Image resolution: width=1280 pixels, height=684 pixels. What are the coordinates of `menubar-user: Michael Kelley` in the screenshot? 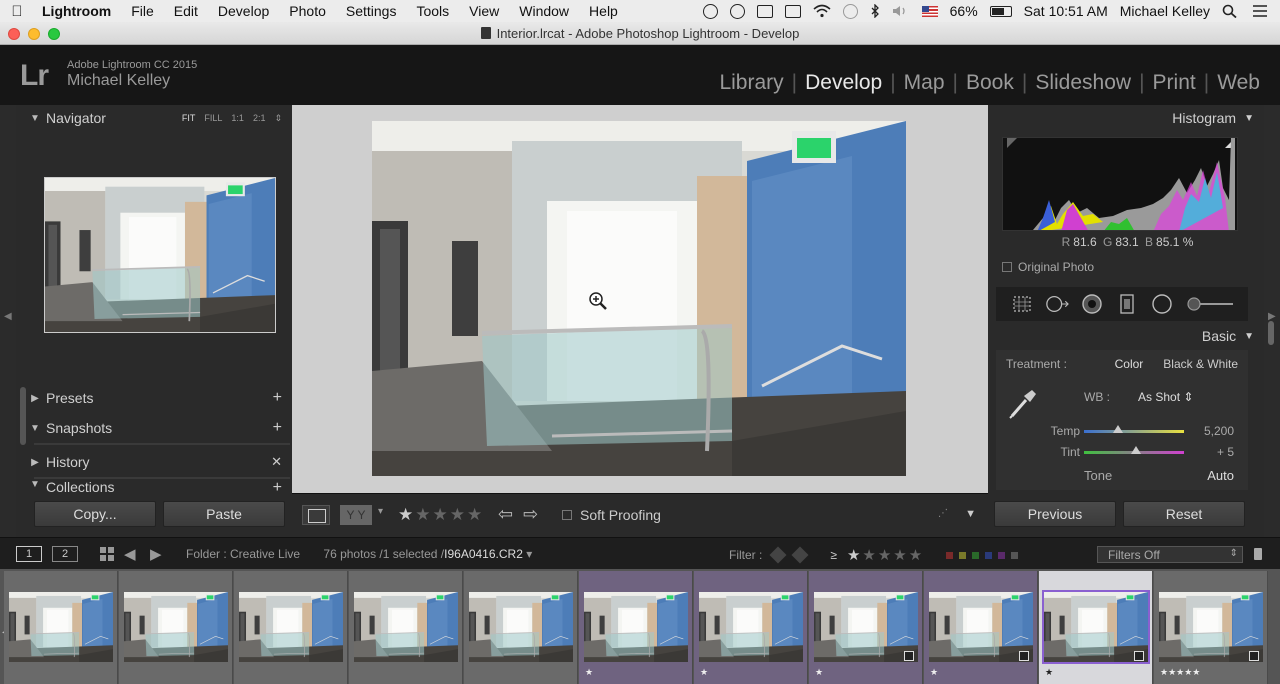 It's located at (1165, 11).